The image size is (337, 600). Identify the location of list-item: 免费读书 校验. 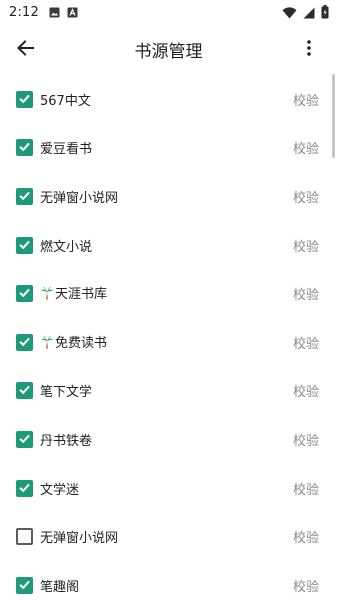
(168, 342).